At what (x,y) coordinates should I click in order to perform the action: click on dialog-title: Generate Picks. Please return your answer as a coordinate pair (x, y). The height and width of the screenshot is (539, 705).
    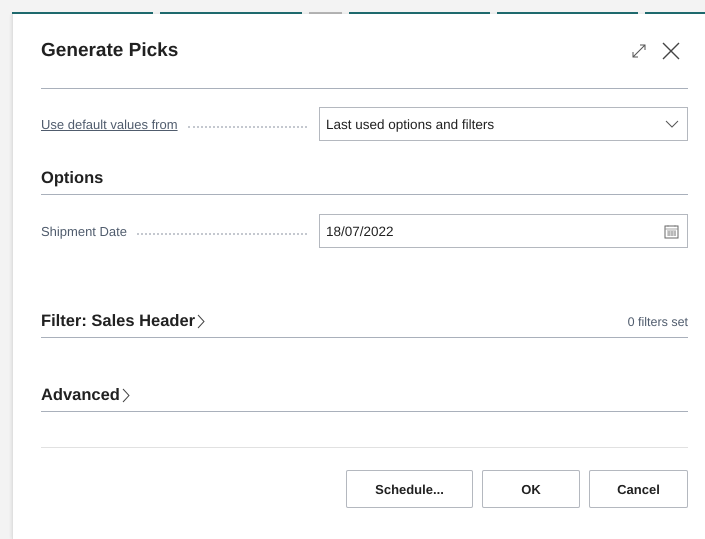
    Looking at the image, I should click on (110, 51).